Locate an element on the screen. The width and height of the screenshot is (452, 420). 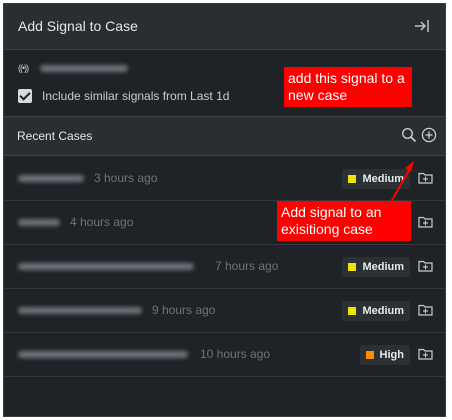
case-row: 7 hours ago Medium is located at coordinates (224, 267).